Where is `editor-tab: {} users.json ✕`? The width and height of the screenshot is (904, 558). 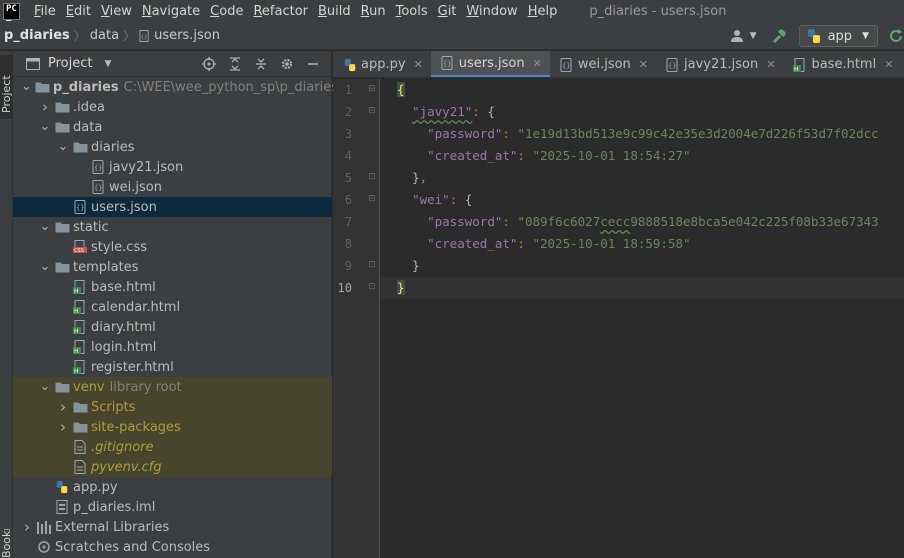 editor-tab: {} users.json ✕ is located at coordinates (490, 64).